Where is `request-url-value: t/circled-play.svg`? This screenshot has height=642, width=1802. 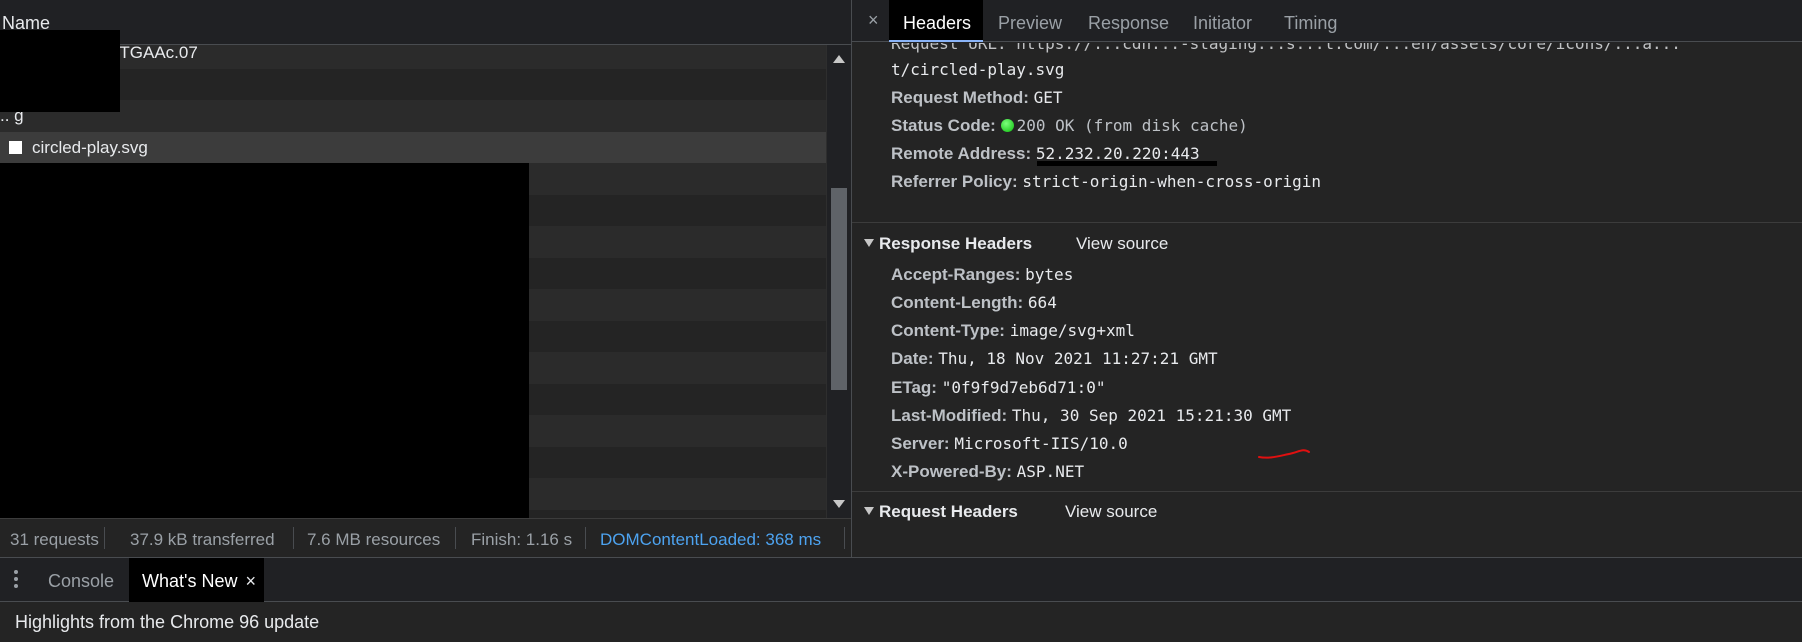
request-url-value: t/circled-play.svg is located at coordinates (978, 69).